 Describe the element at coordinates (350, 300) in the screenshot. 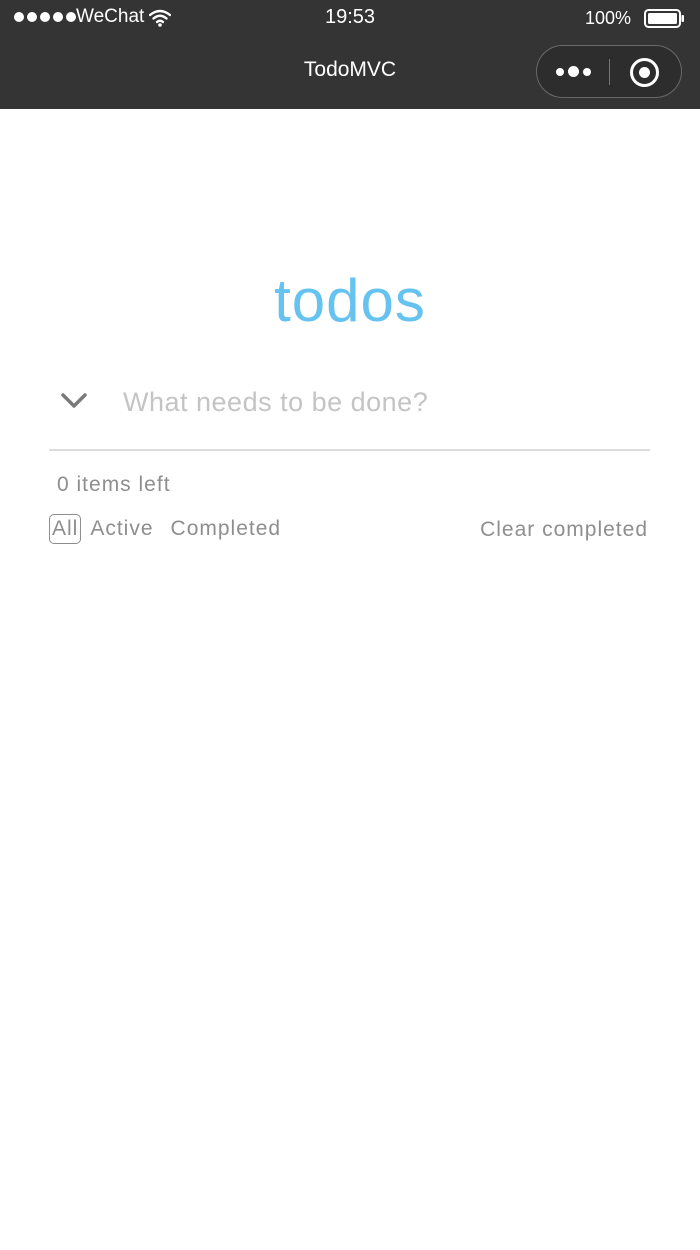

I see `app-title: todos` at that location.